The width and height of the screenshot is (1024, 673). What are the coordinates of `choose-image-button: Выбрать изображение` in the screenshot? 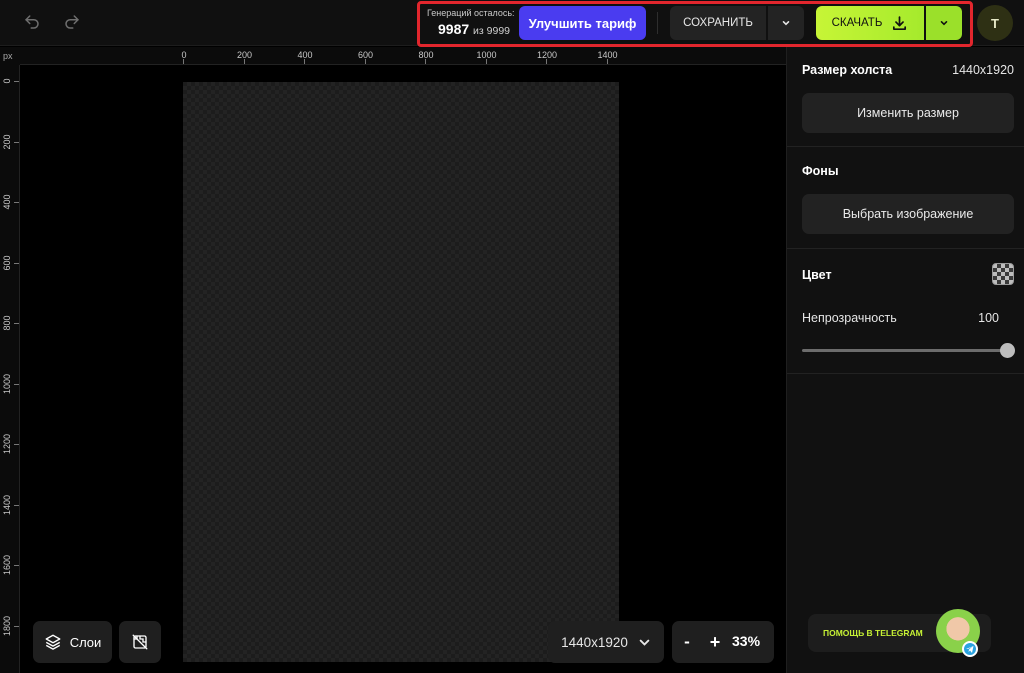 It's located at (908, 214).